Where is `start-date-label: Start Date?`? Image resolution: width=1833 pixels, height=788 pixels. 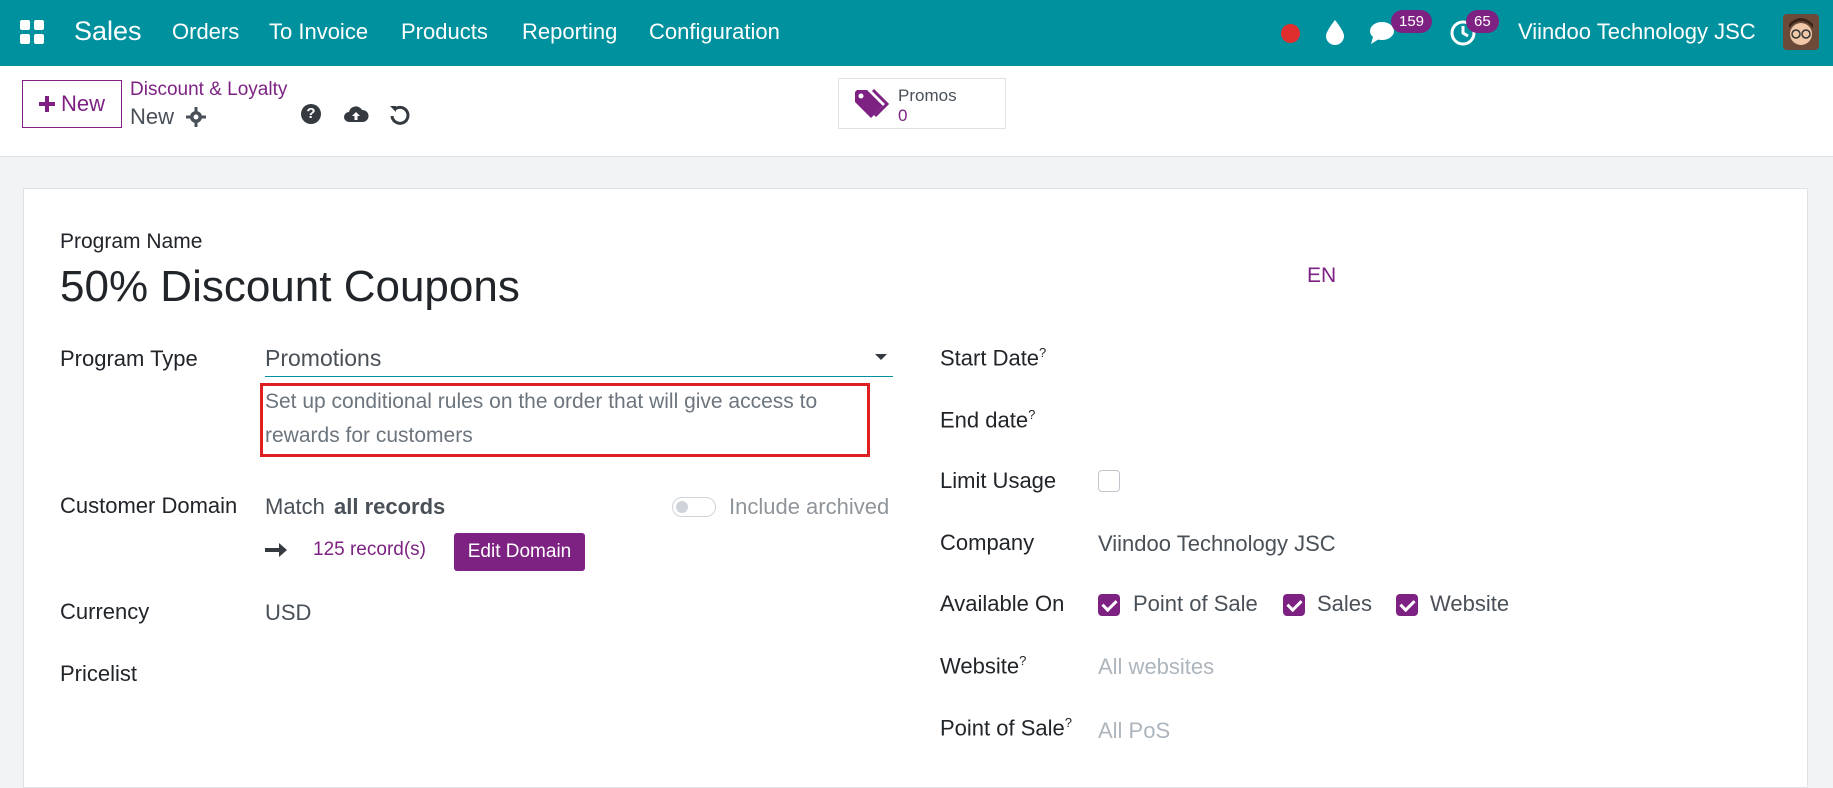 start-date-label: Start Date? is located at coordinates (993, 358).